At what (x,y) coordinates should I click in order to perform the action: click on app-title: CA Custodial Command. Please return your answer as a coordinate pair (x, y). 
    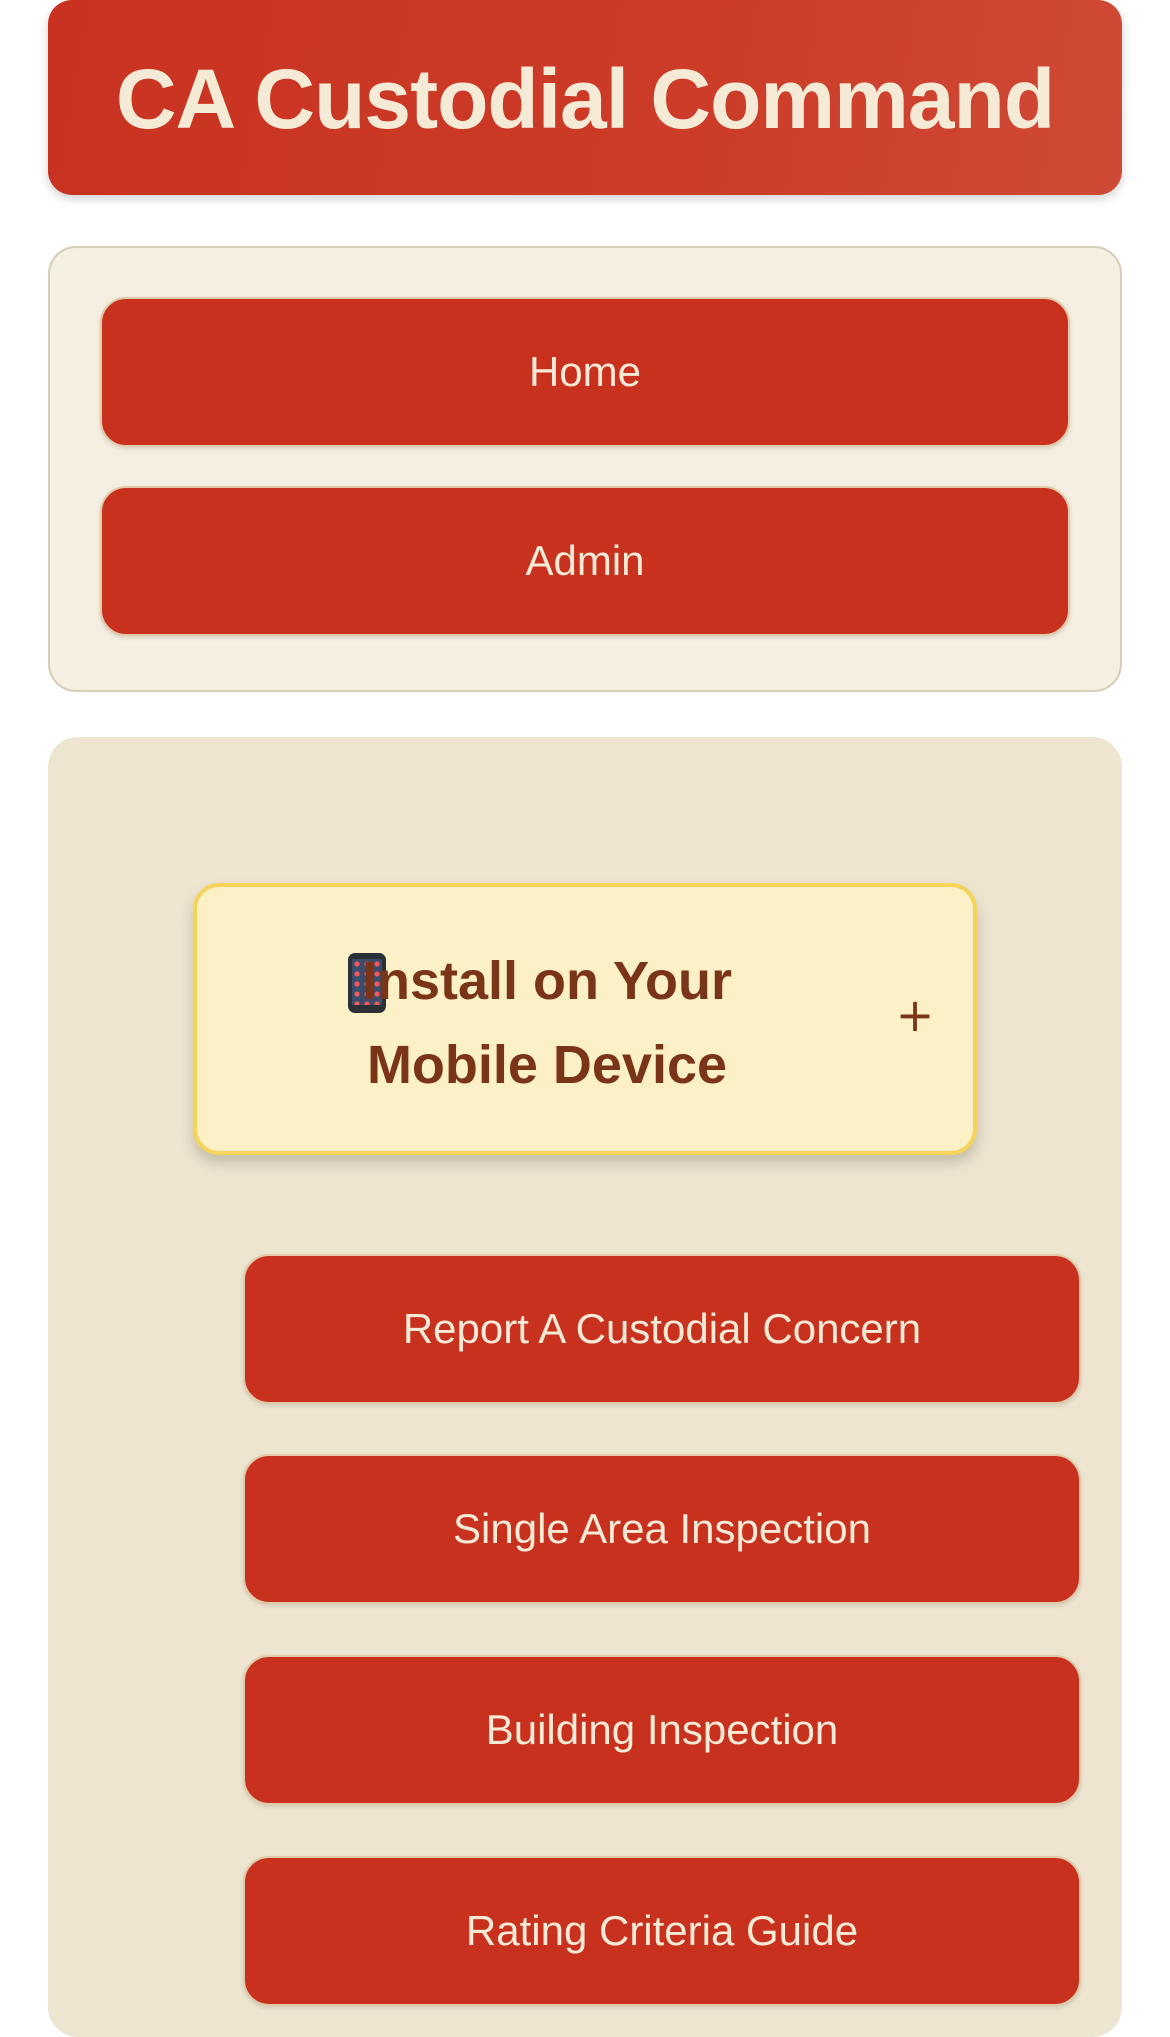
    Looking at the image, I should click on (585, 99).